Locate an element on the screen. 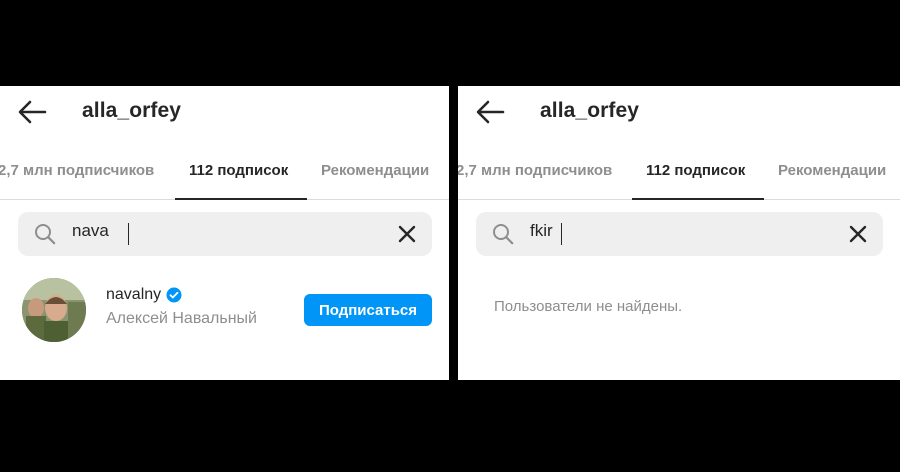 The height and width of the screenshot is (472, 900). full-name: Алексей Навальный is located at coordinates (181, 318).